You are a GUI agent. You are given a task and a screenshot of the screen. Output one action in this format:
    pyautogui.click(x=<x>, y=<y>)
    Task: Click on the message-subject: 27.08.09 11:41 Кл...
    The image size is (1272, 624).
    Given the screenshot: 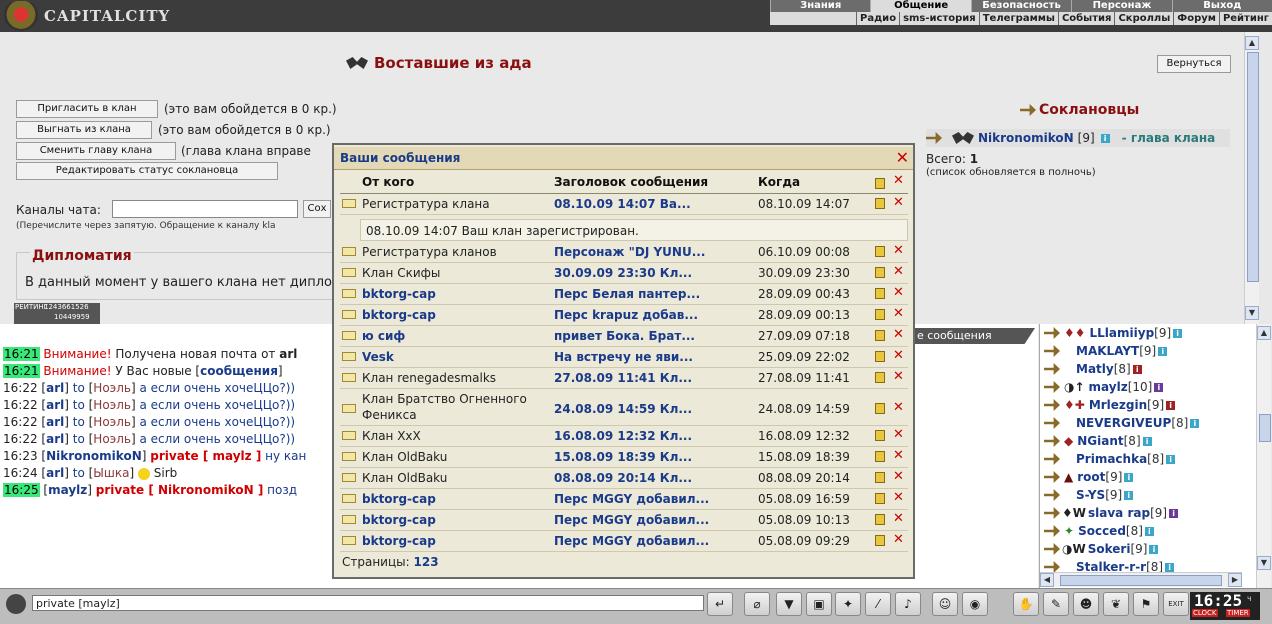 What is the action you would take?
    pyautogui.click(x=623, y=378)
    